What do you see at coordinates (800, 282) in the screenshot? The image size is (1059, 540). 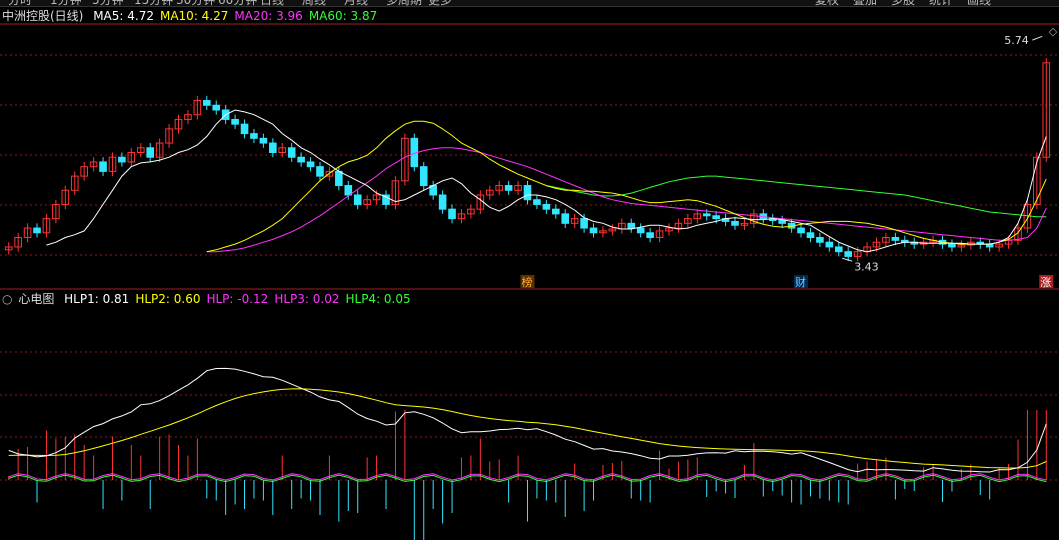 I see `event-tag: 财` at bounding box center [800, 282].